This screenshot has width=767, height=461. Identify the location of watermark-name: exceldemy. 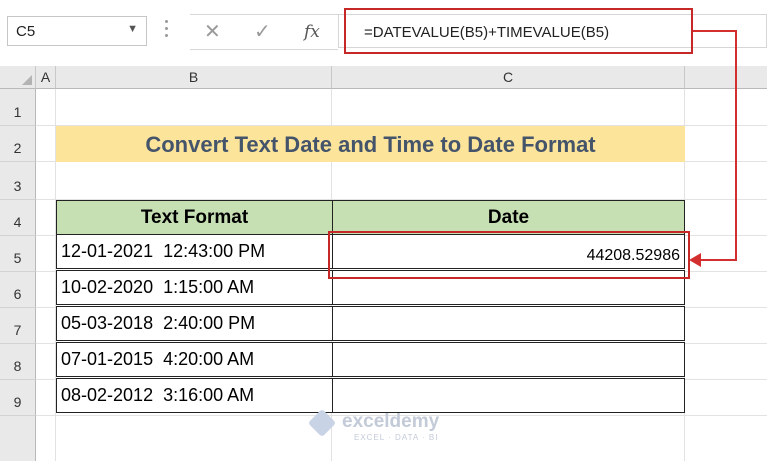
(391, 421).